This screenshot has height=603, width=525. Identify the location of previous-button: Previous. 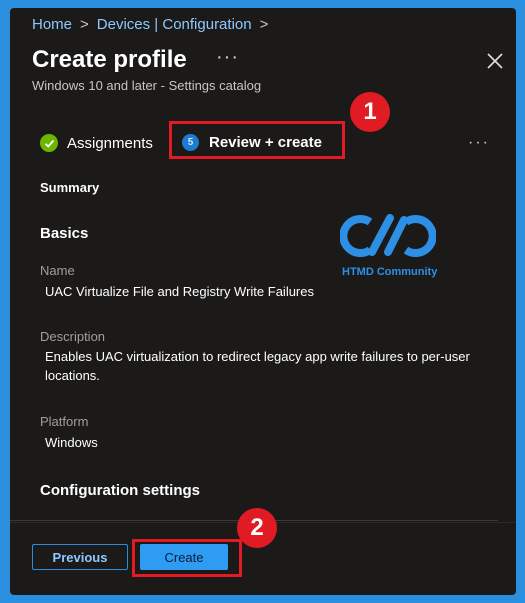
(80, 557).